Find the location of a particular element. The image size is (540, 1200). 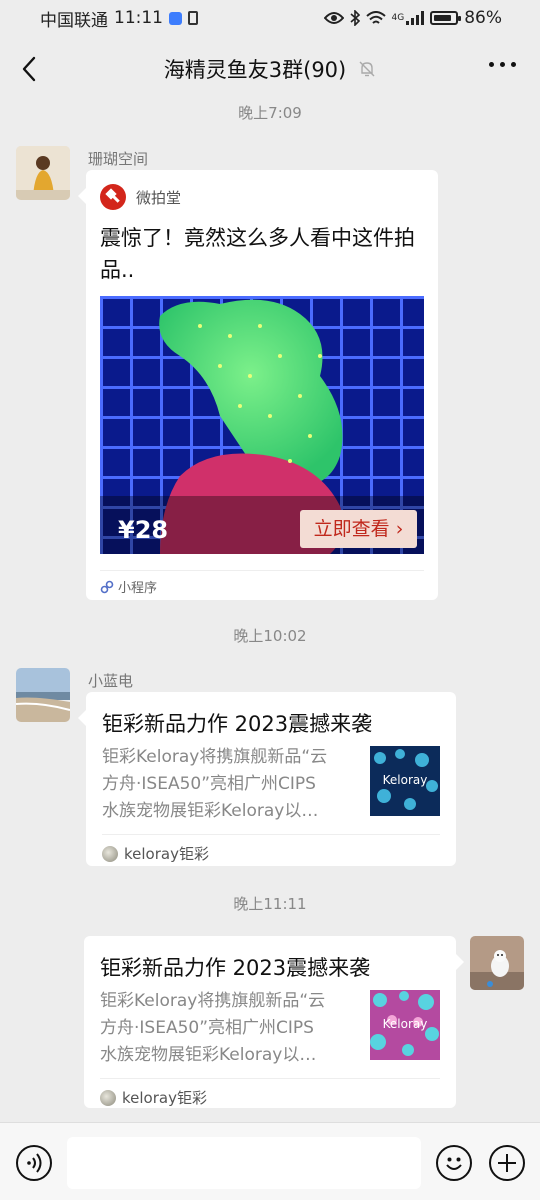

eye-icon is located at coordinates (333, 18).